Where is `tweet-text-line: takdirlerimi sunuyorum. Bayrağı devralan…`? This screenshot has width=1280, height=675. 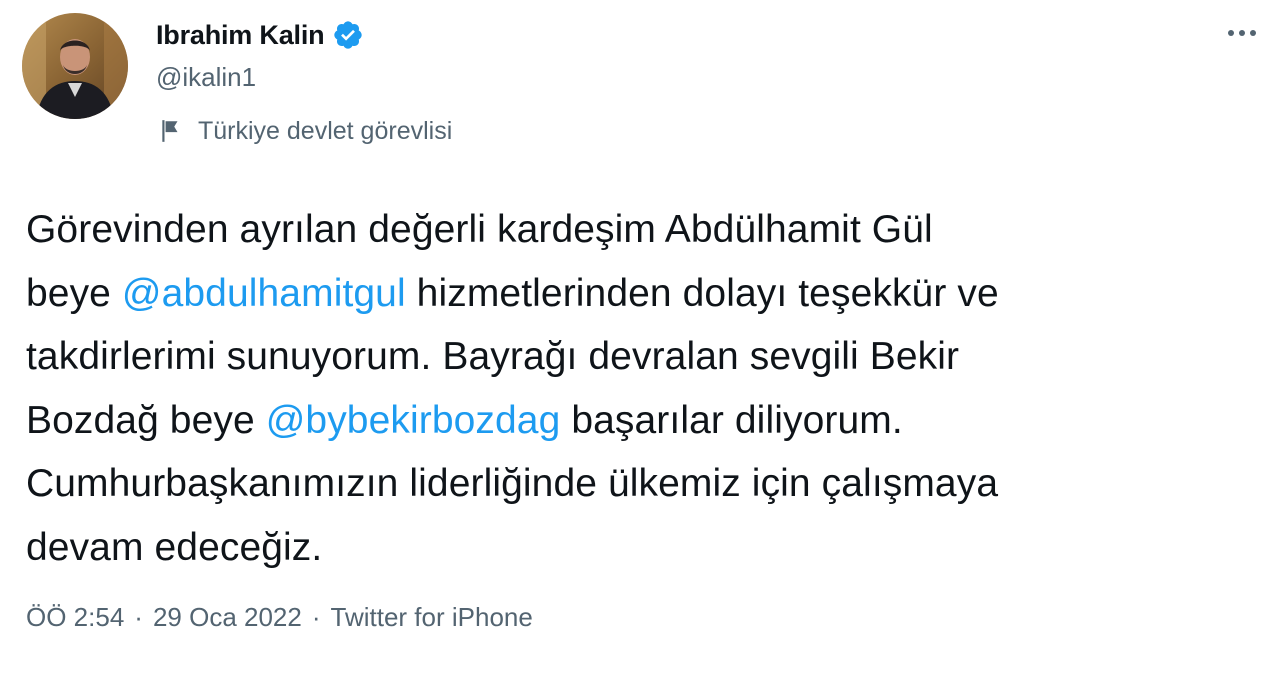
tweet-text-line: takdirlerimi sunuyorum. Bayrağı devralan… is located at coordinates (646, 357).